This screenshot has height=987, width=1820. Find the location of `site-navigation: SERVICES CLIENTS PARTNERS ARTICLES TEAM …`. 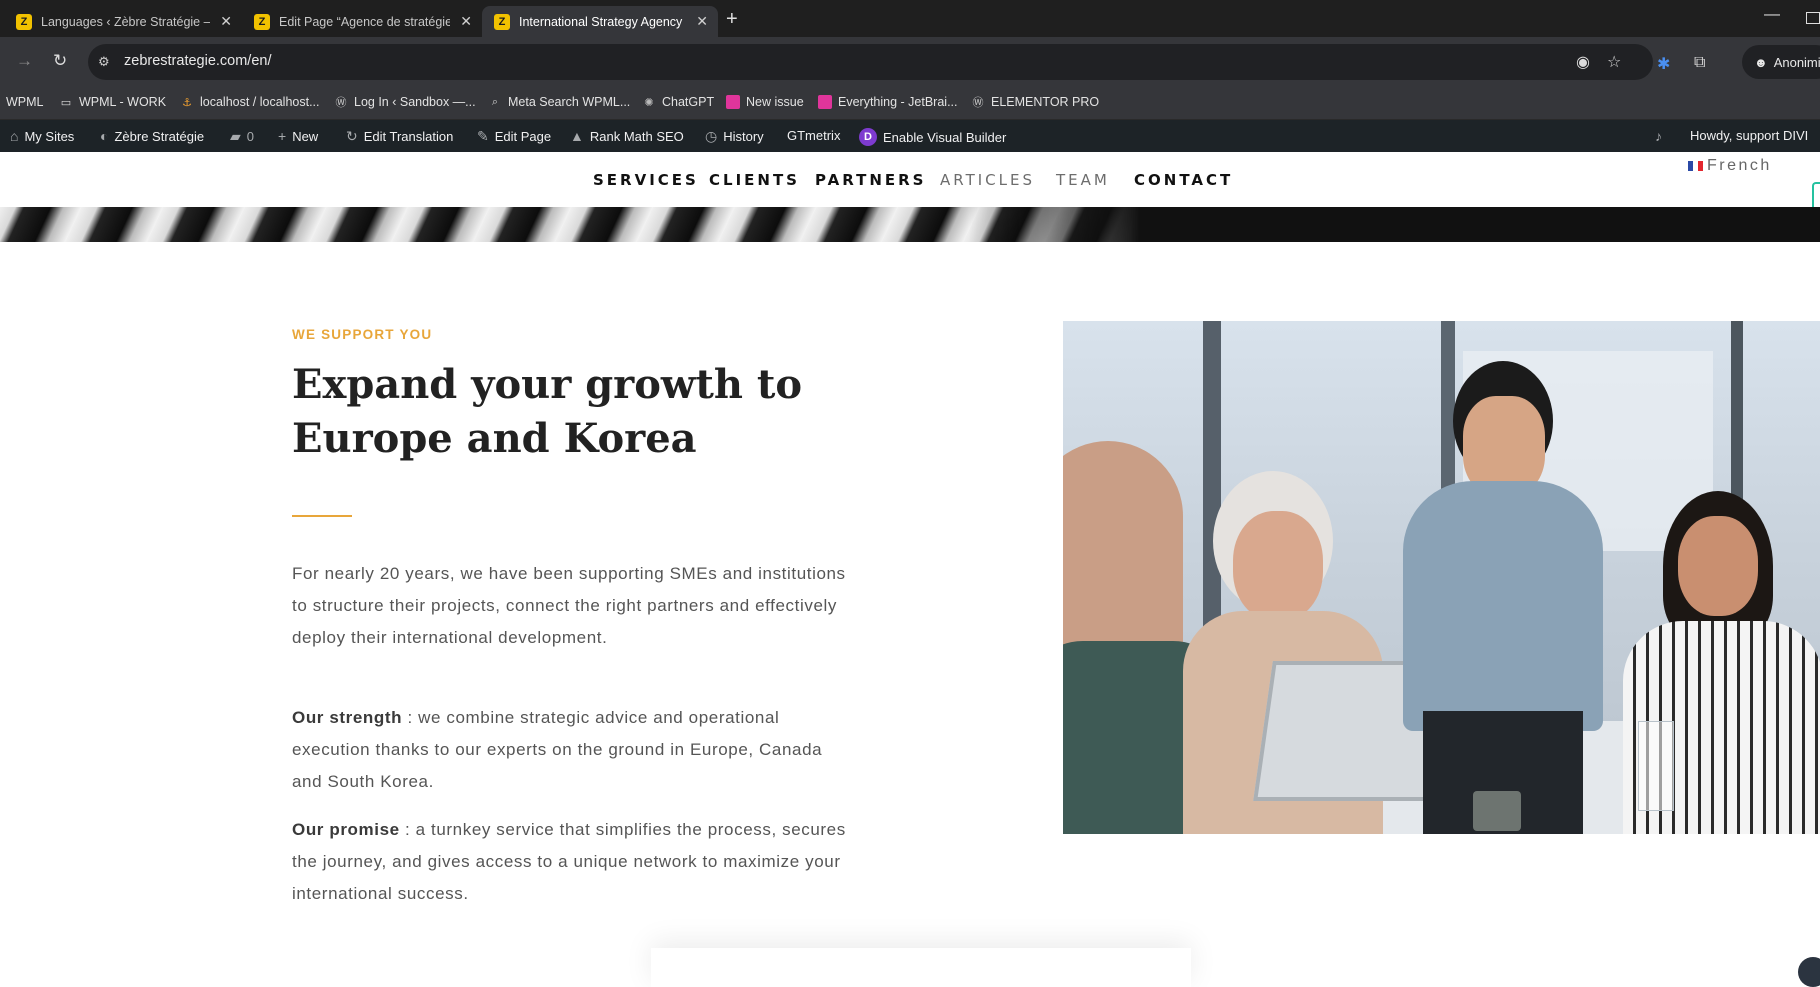

site-navigation: SERVICES CLIENTS PARTNERS ARTICLES TEAM … is located at coordinates (910, 192).